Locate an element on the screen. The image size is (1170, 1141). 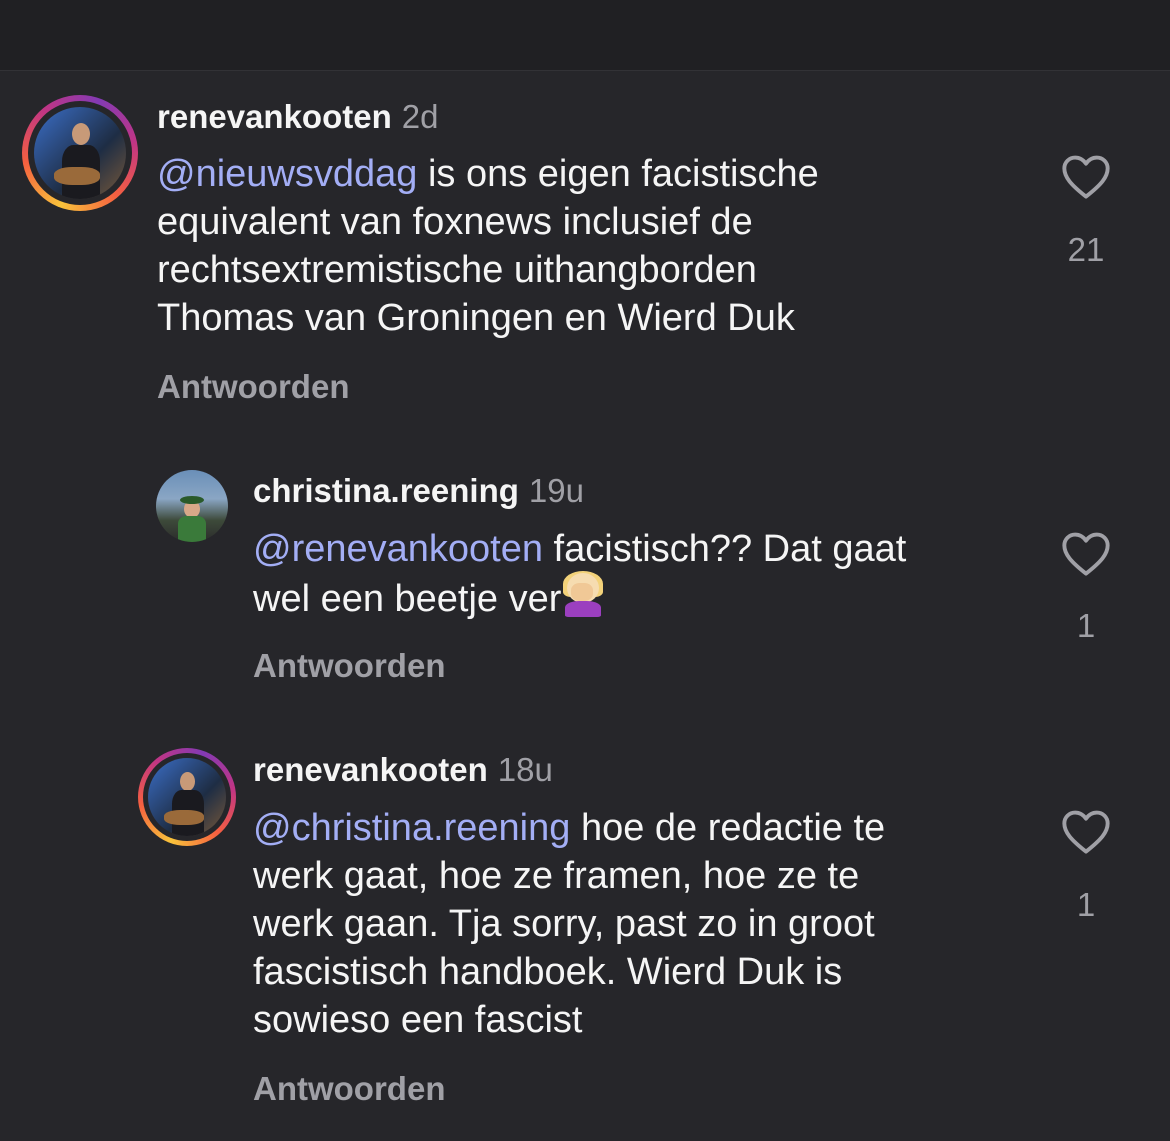
mention-link: @renevankooten is located at coordinates (398, 549).